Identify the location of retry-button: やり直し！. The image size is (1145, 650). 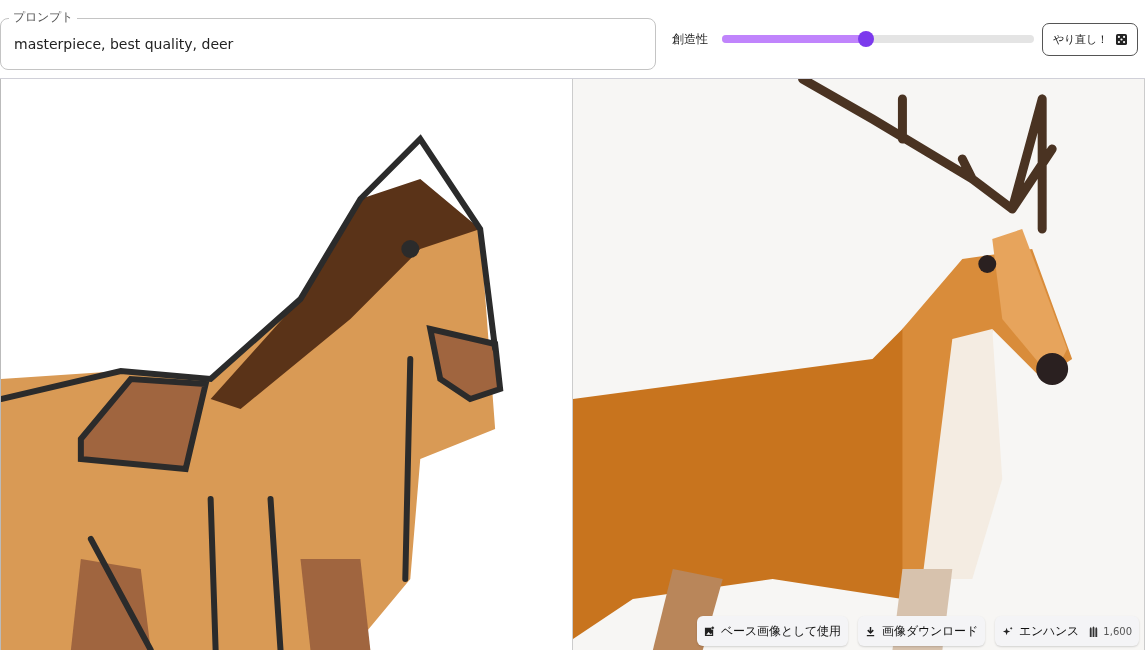
(1090, 39).